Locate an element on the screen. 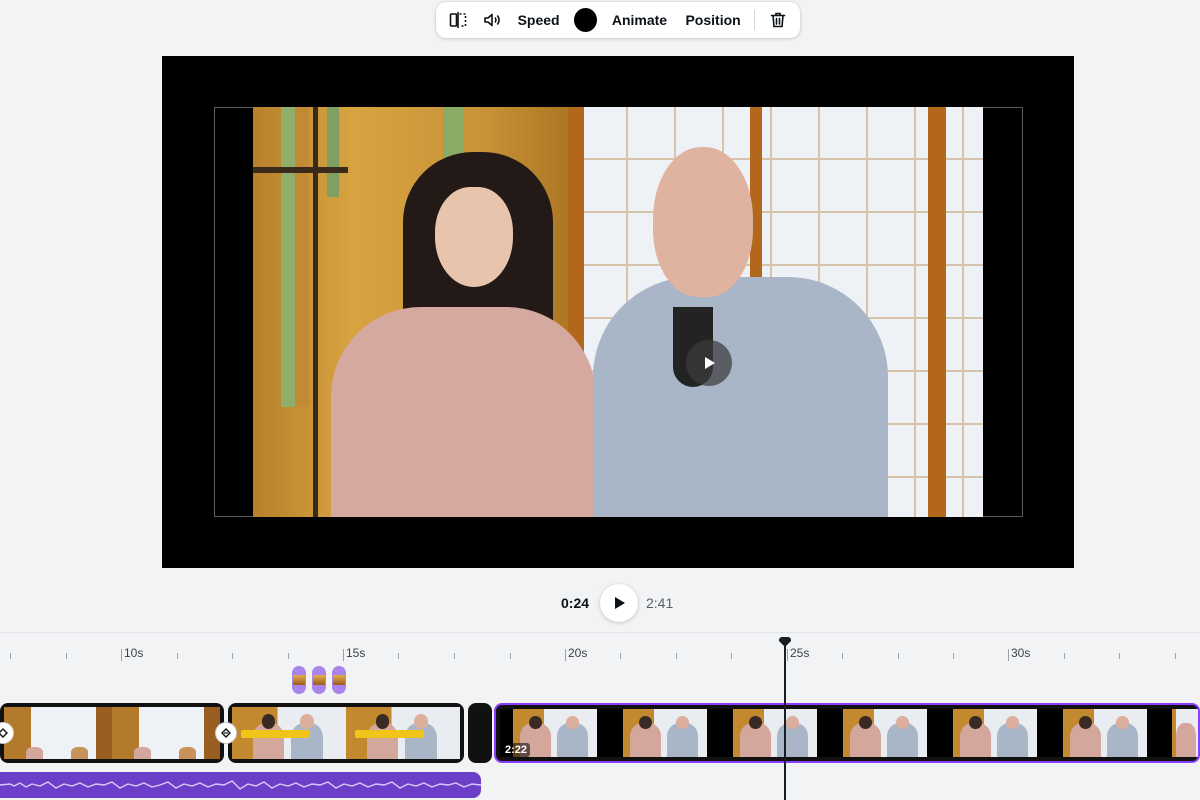 The image size is (1200, 800). animate-button: Animate is located at coordinates (639, 20).